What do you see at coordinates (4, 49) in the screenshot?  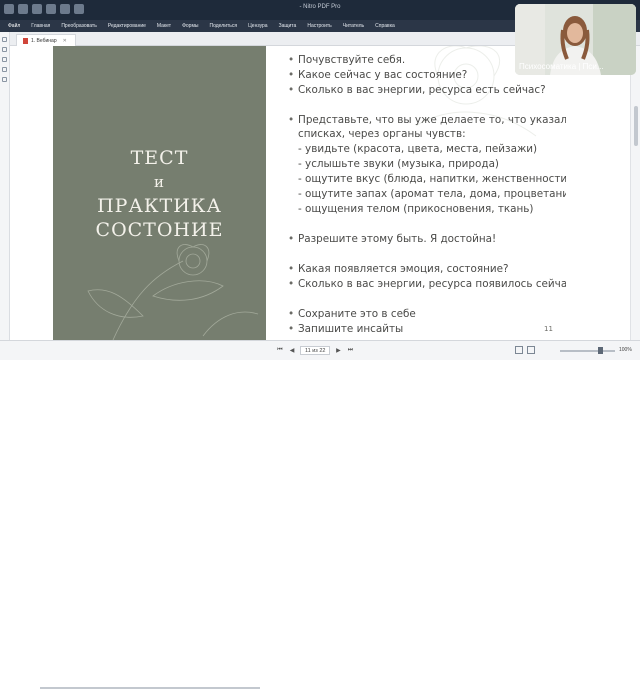 I see `bookmarks-icon` at bounding box center [4, 49].